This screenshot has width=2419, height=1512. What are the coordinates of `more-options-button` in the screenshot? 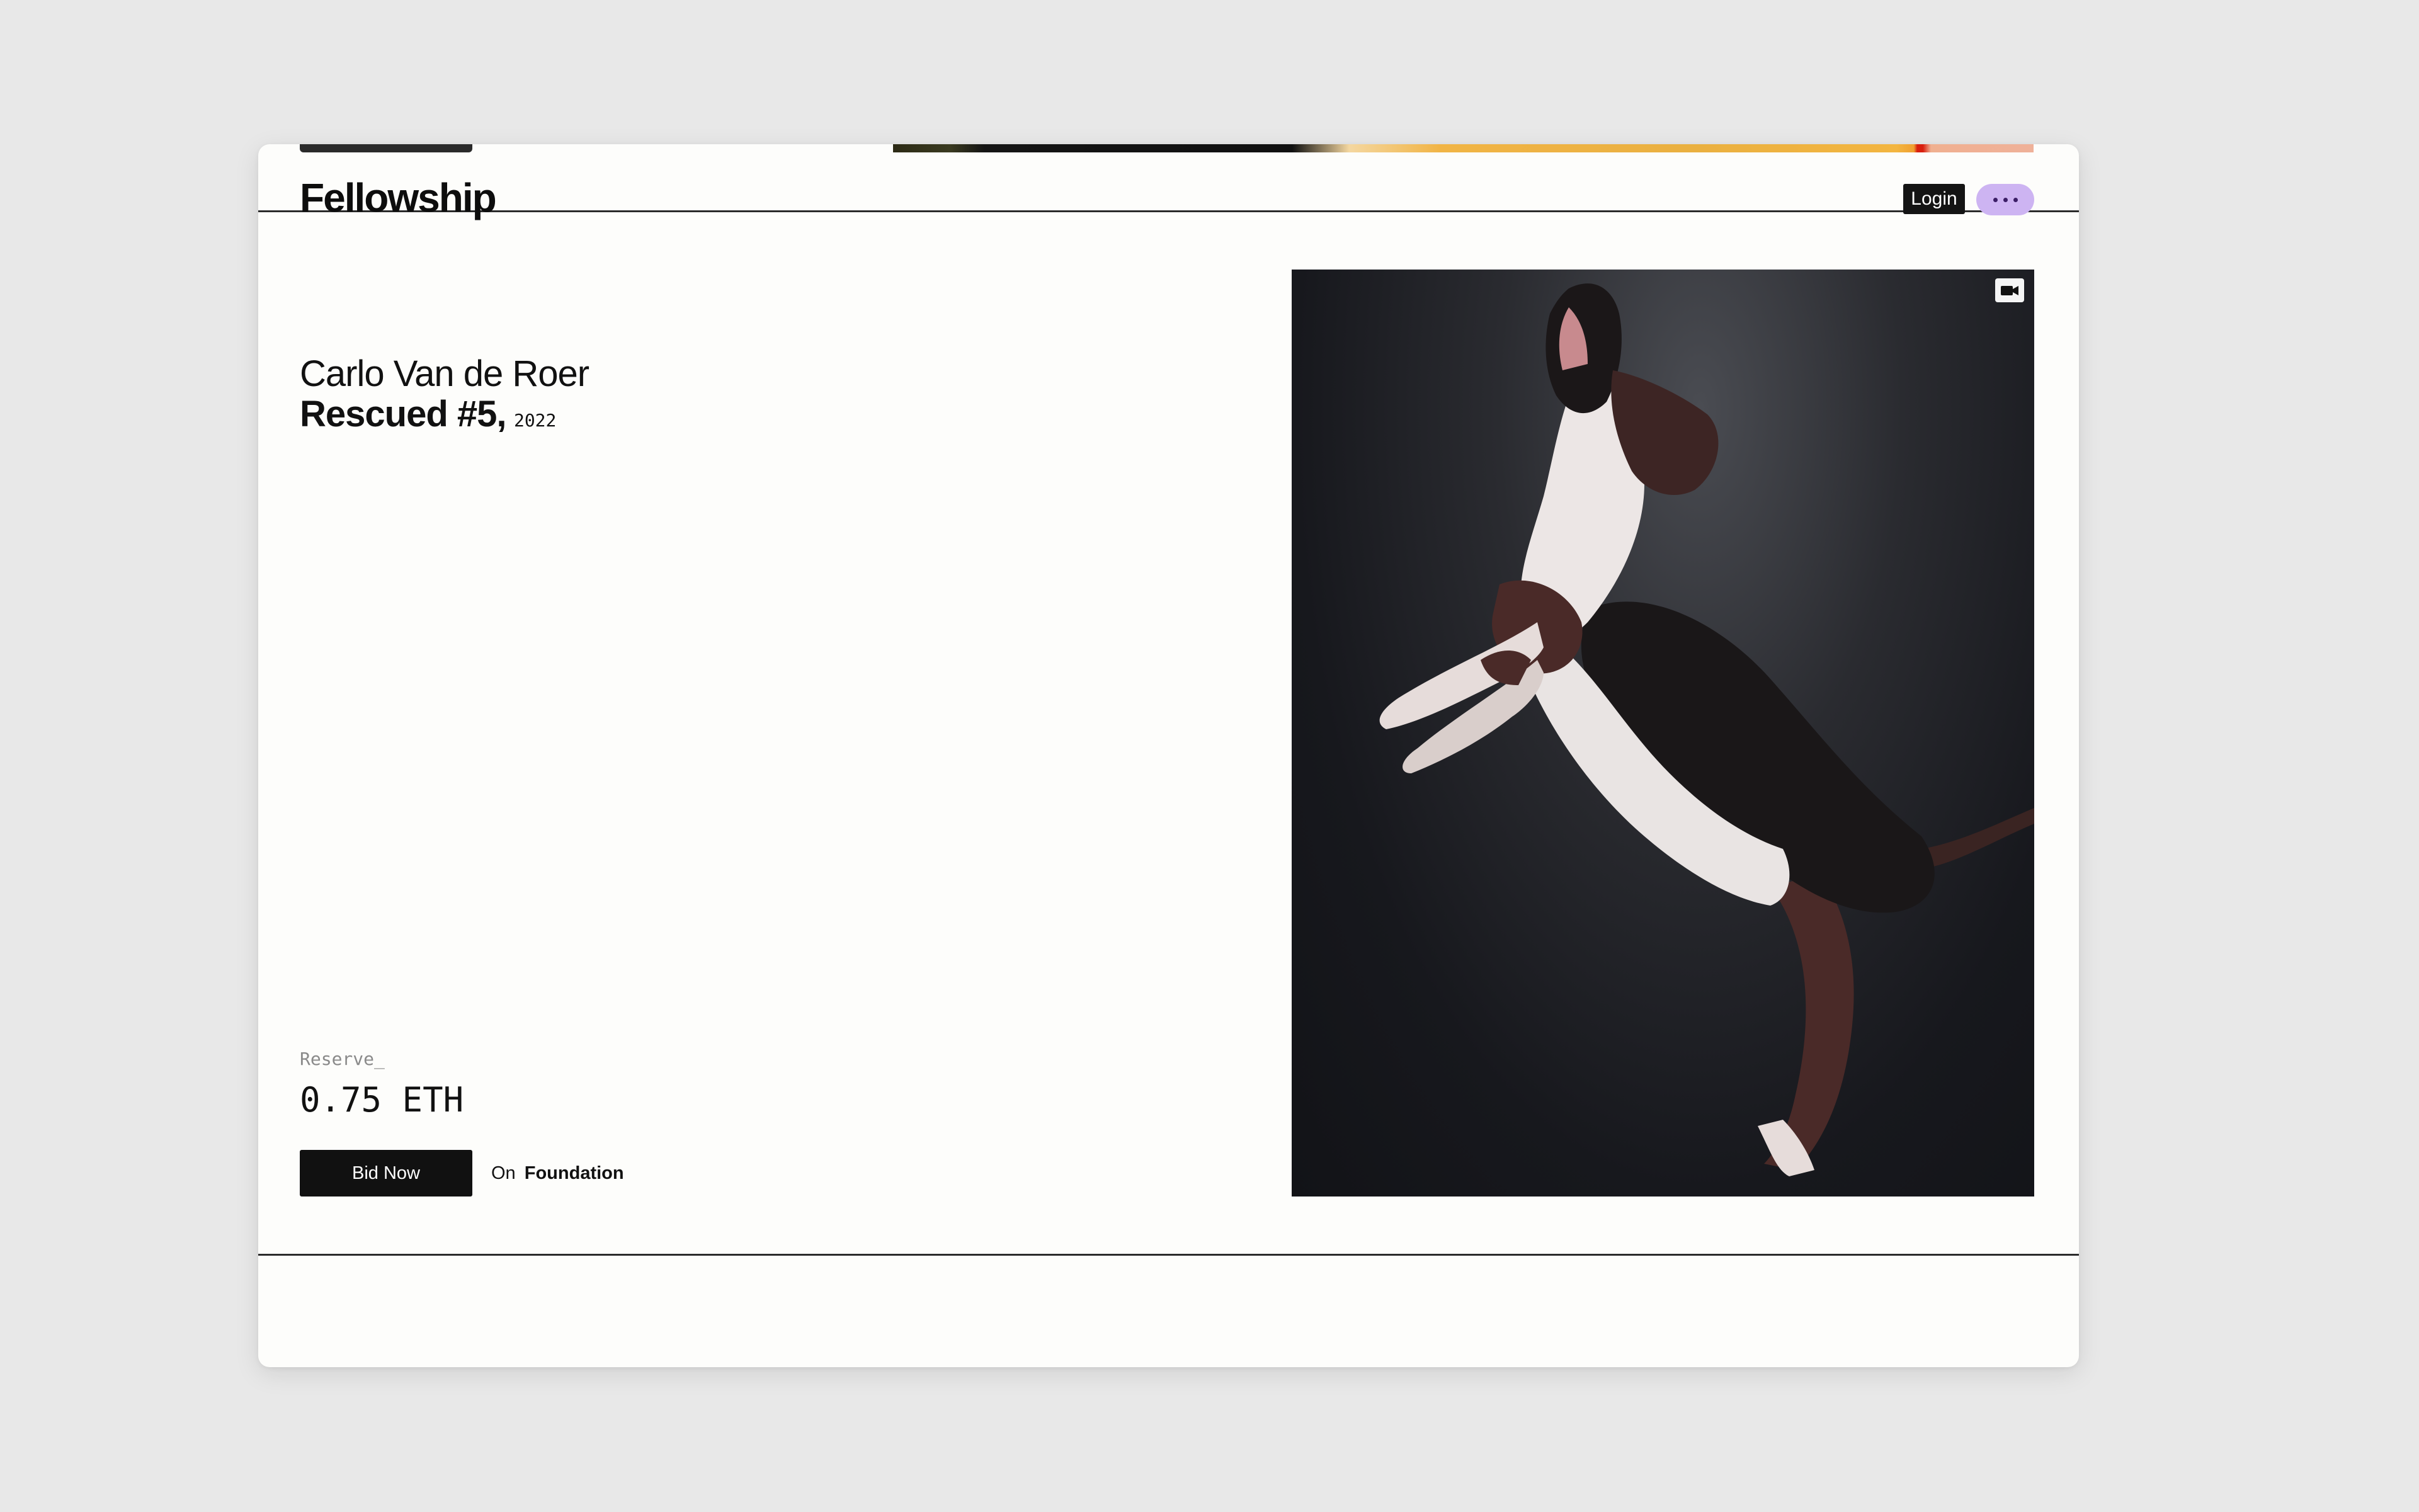 It's located at (2005, 200).